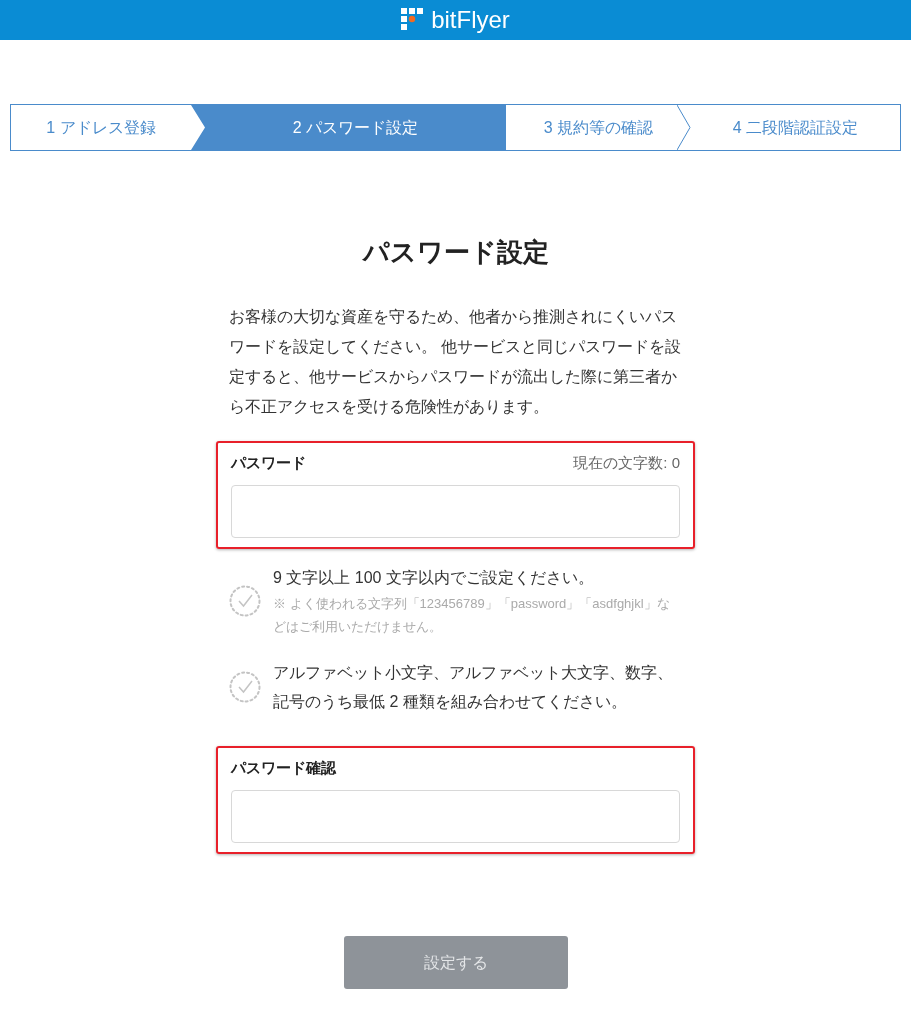 The width and height of the screenshot is (911, 1024). Describe the element at coordinates (434, 578) in the screenshot. I see `rule-text: 9 文字以上 100 文字以内でご設定ください。` at that location.